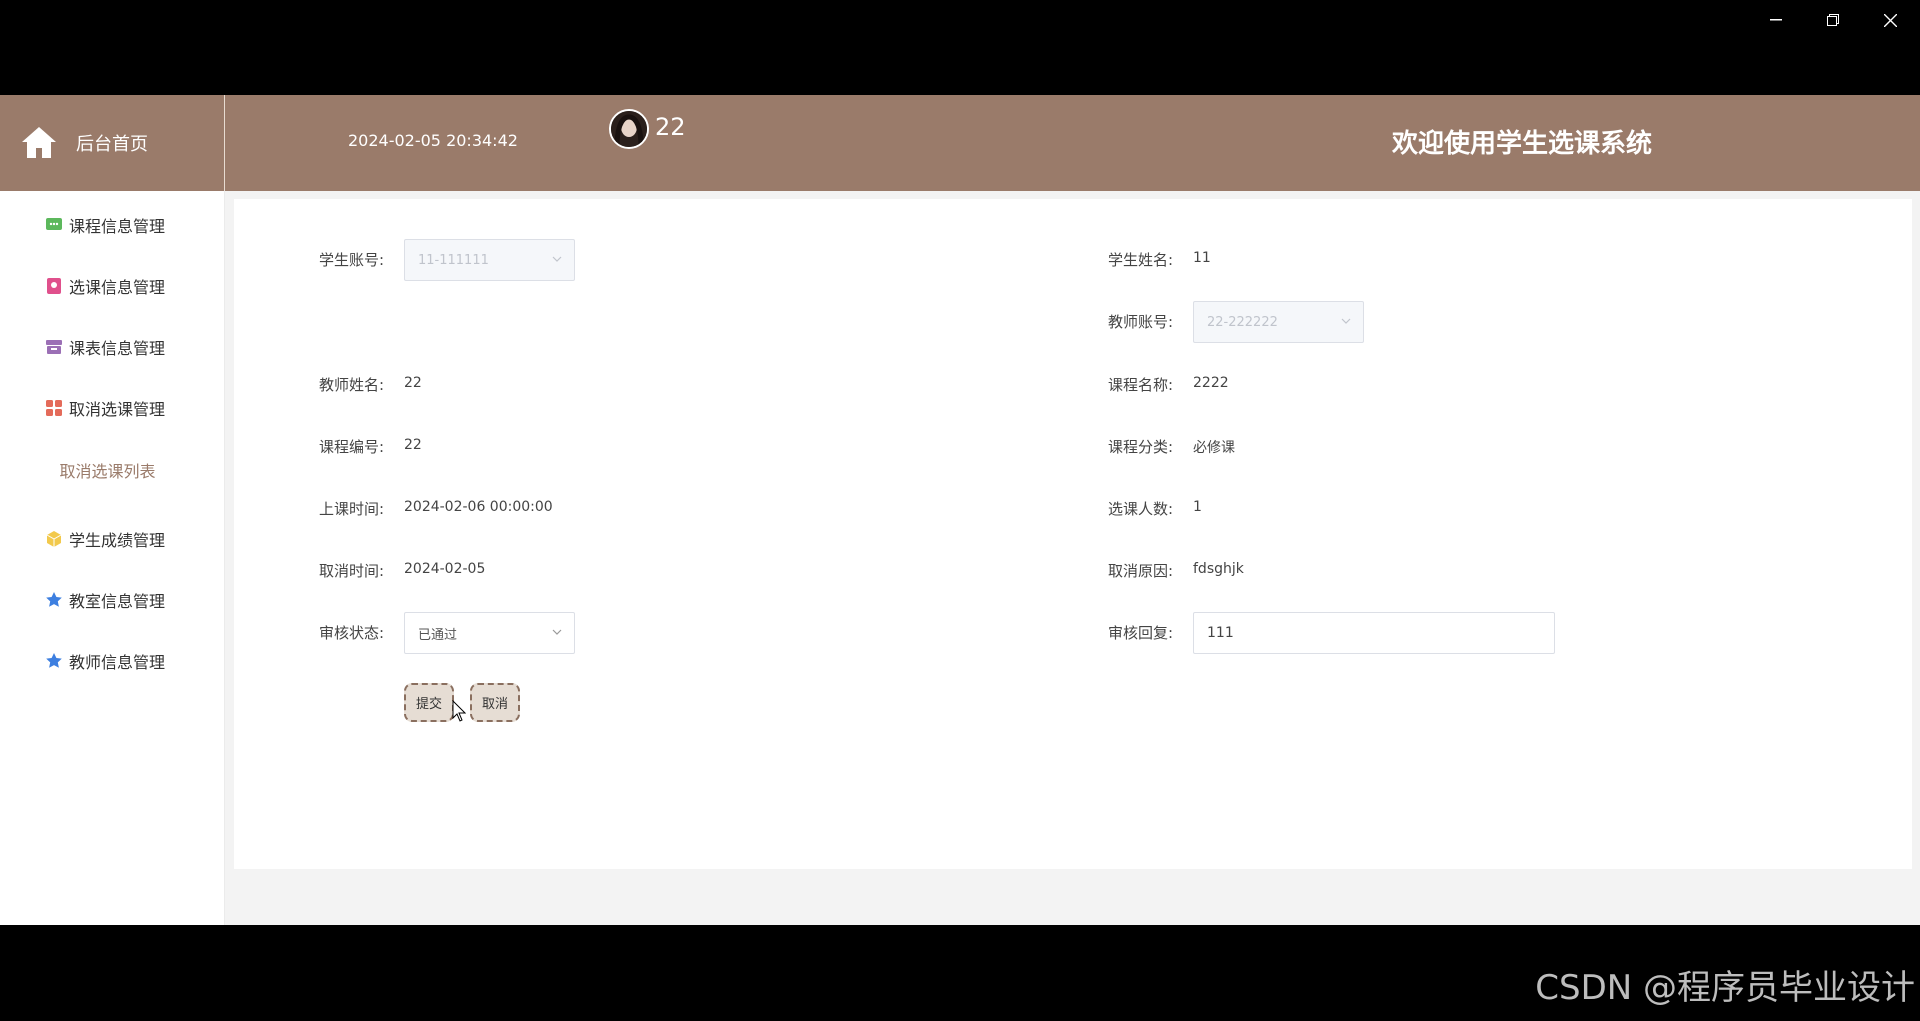 The width and height of the screenshot is (1920, 1021). I want to click on student-account-value: 11-111111, so click(453, 260).